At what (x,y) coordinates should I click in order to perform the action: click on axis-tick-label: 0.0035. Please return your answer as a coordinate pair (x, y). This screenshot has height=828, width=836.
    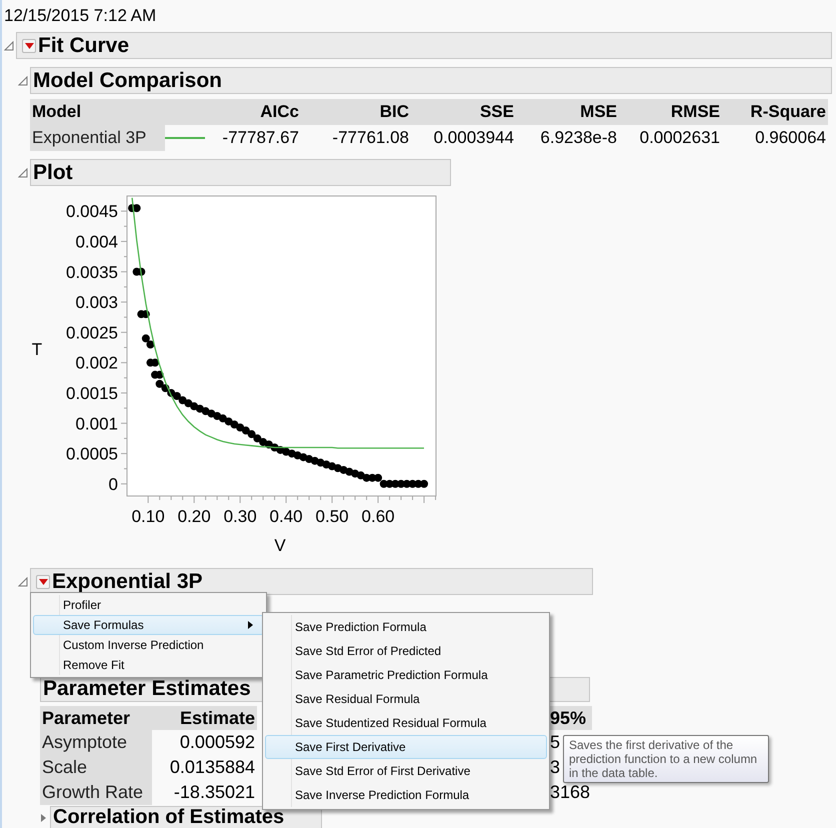
    Looking at the image, I should click on (92, 272).